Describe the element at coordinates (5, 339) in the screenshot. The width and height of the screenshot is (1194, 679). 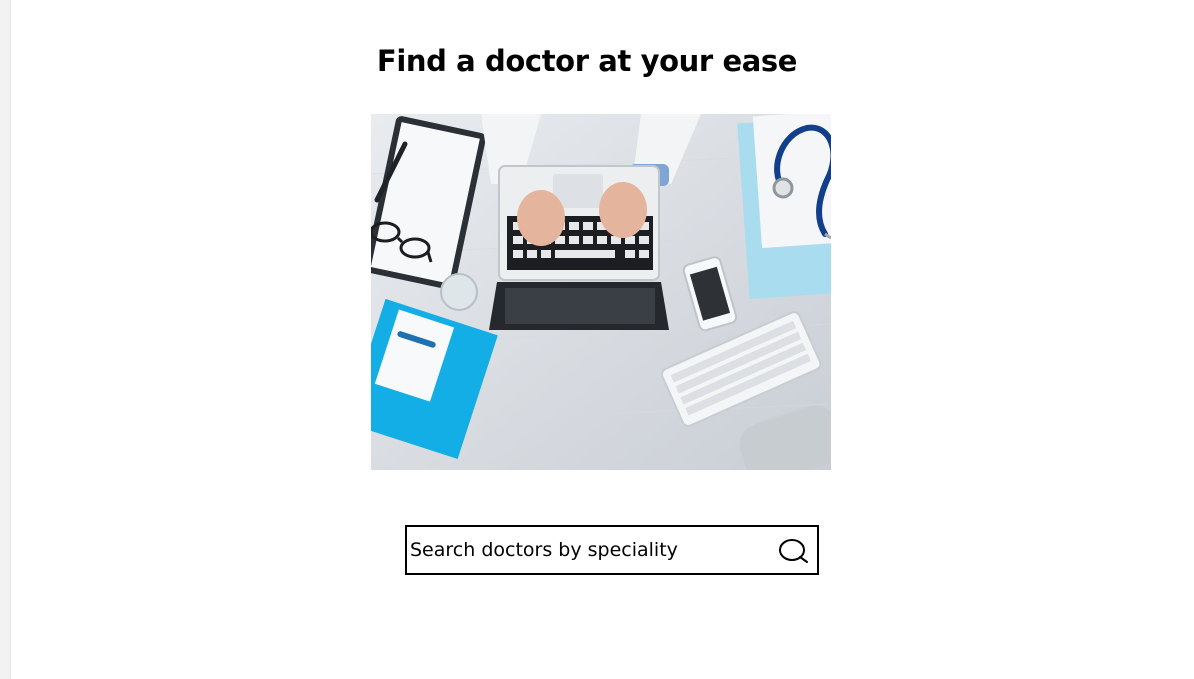
I see `left-scroll-rail` at that location.